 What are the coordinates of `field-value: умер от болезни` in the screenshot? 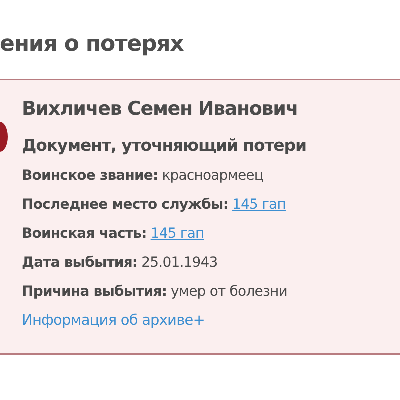 It's located at (229, 292).